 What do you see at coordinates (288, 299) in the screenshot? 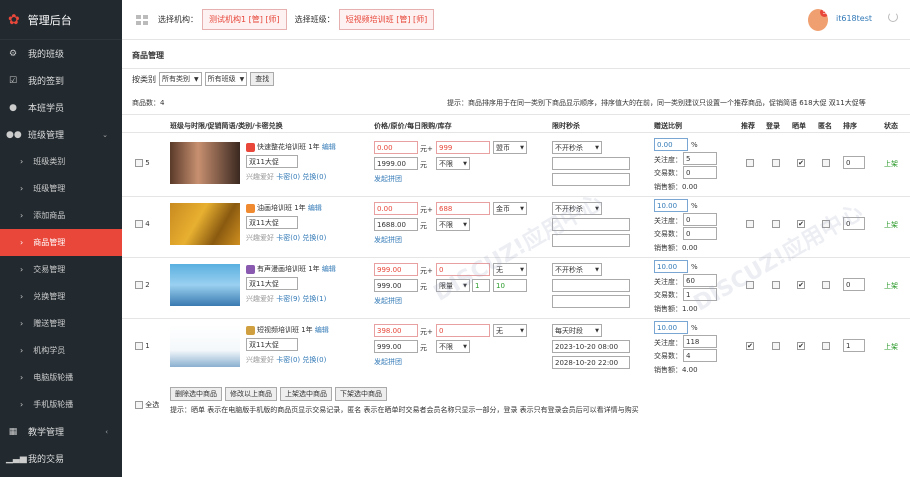
I see `card-link: 卡密(9)` at bounding box center [288, 299].